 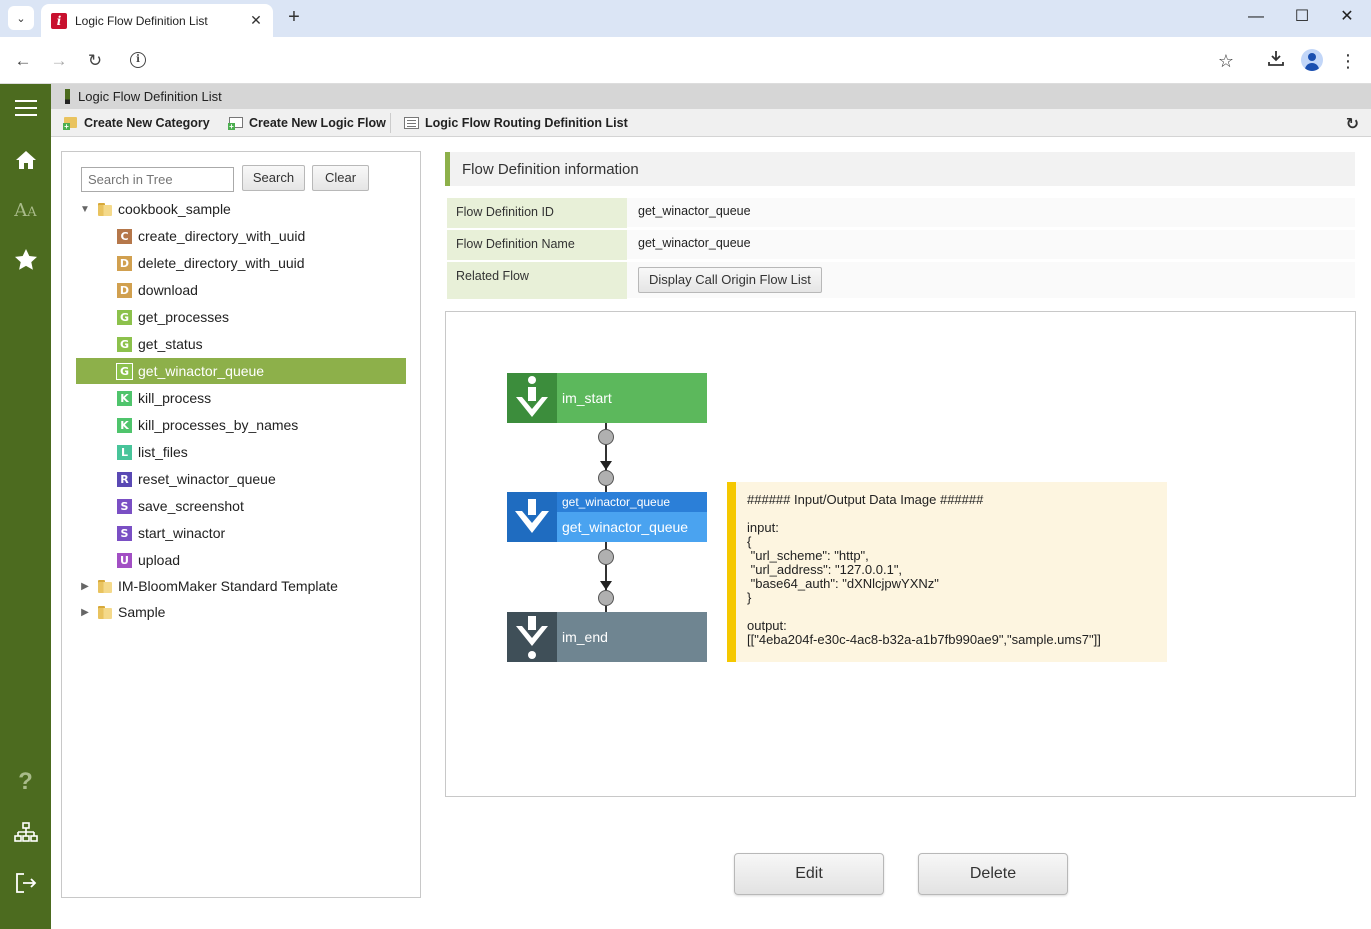 What do you see at coordinates (587, 398) in the screenshot?
I see `flow-node-label: im_start` at bounding box center [587, 398].